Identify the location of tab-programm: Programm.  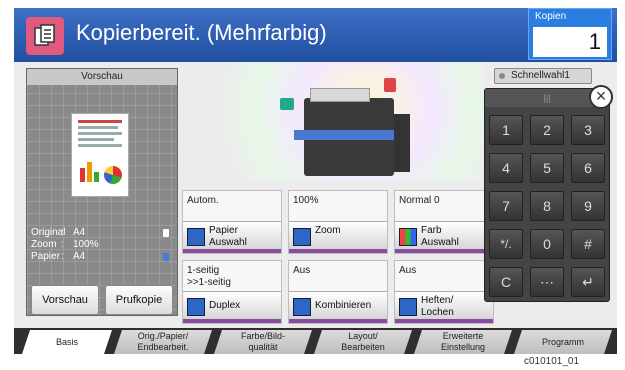
(563, 342).